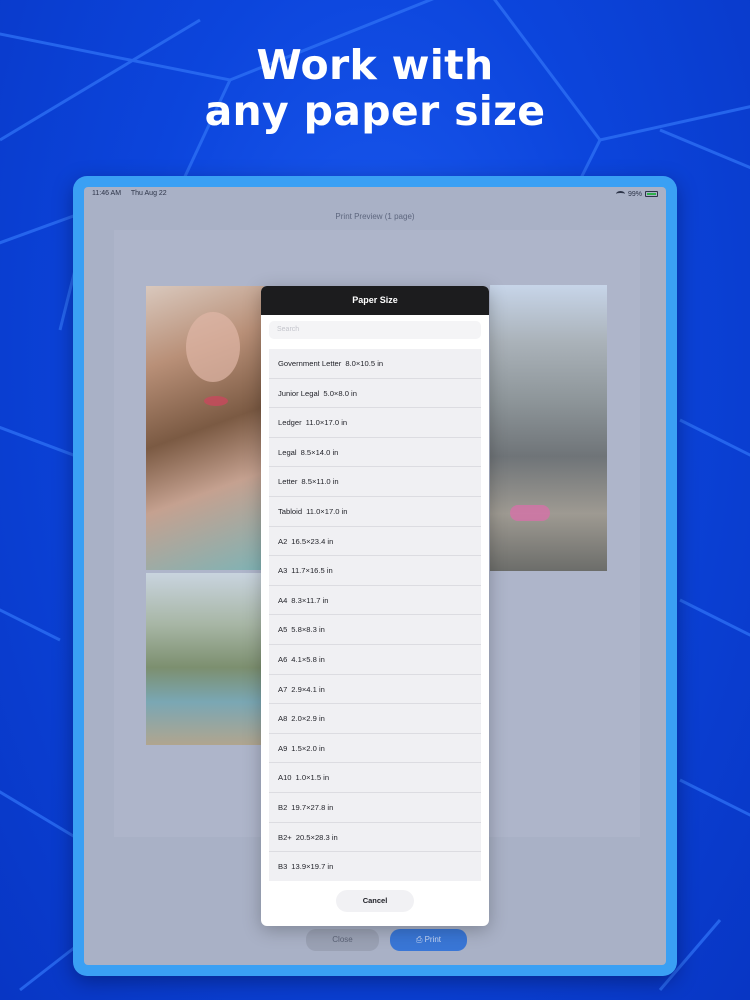 This screenshot has width=750, height=1000. I want to click on printer-icon: ⎙, so click(420, 939).